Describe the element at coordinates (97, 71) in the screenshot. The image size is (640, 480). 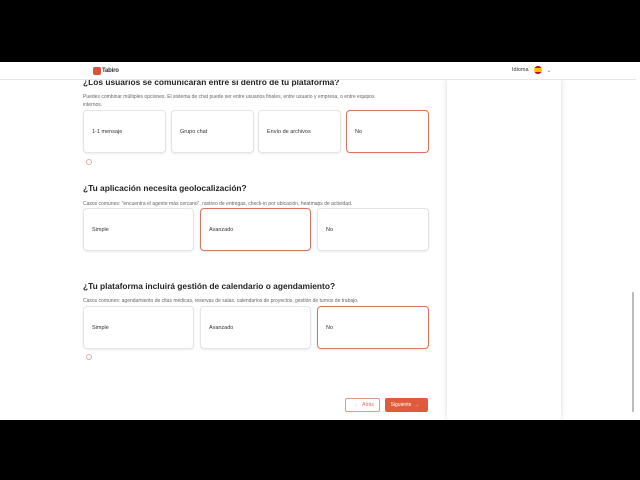
I see `logo-icon` at that location.